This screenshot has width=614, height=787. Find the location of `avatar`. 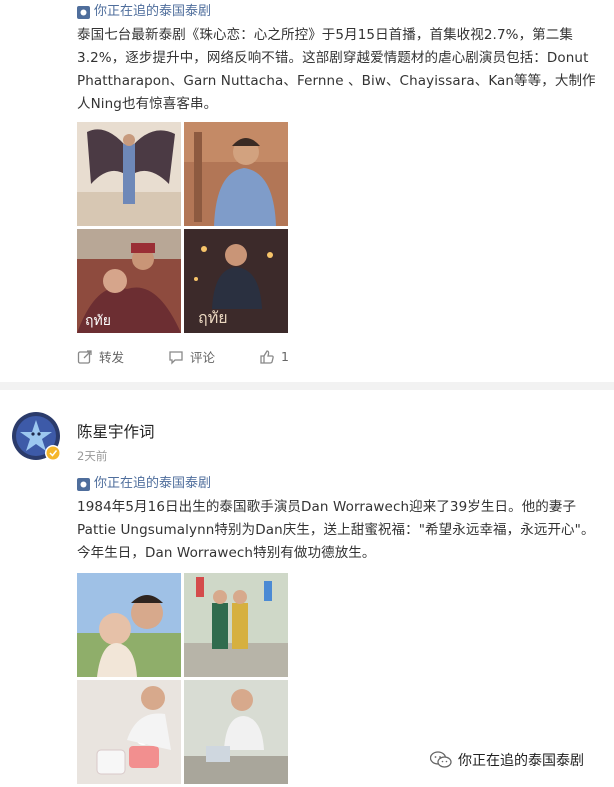

avatar is located at coordinates (37, 437).